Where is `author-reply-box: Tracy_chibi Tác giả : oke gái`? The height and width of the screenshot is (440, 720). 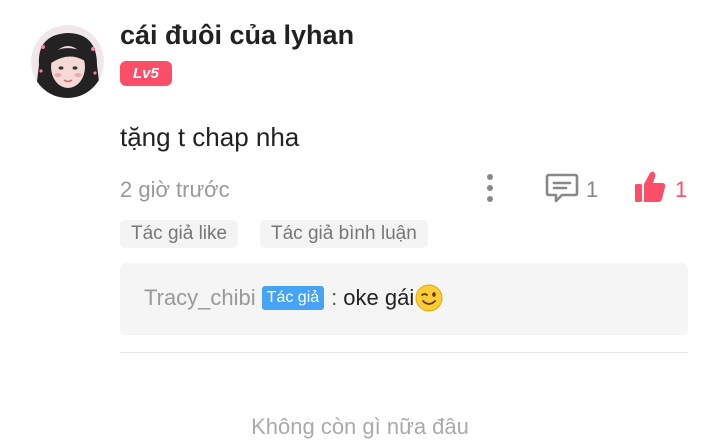 author-reply-box: Tracy_chibi Tác giả : oke gái is located at coordinates (404, 299).